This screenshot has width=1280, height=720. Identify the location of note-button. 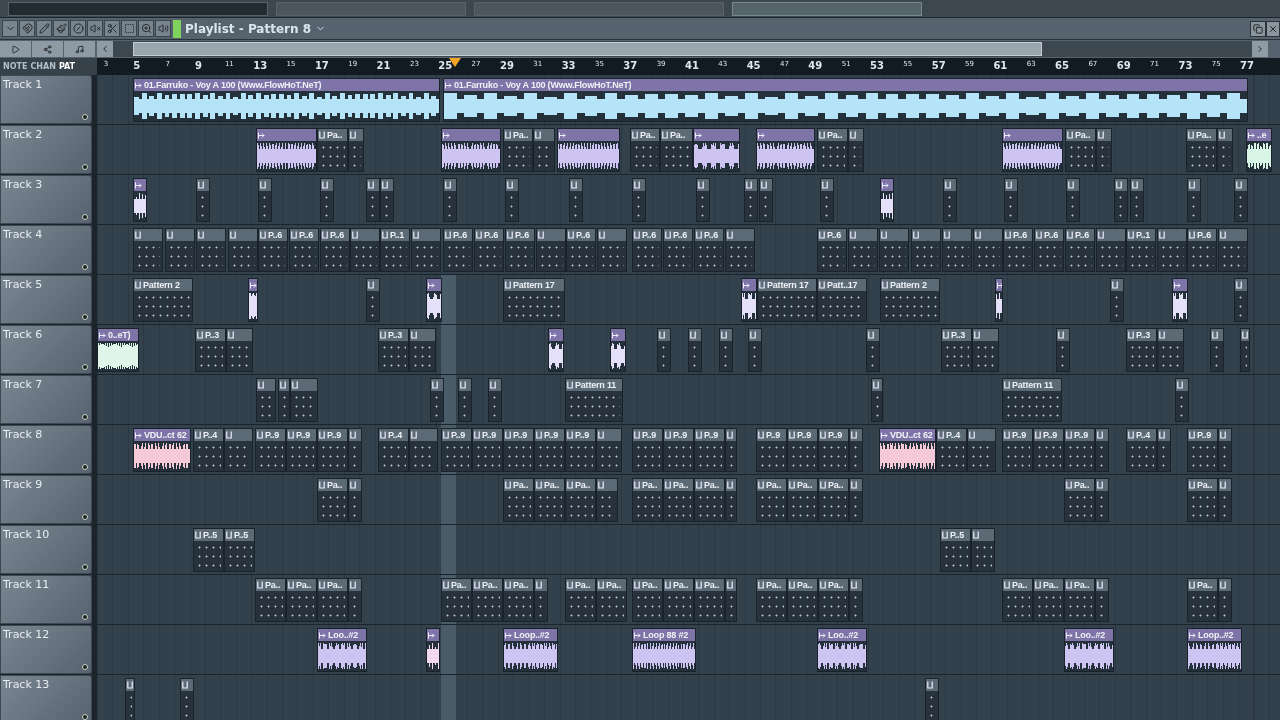
(79, 49).